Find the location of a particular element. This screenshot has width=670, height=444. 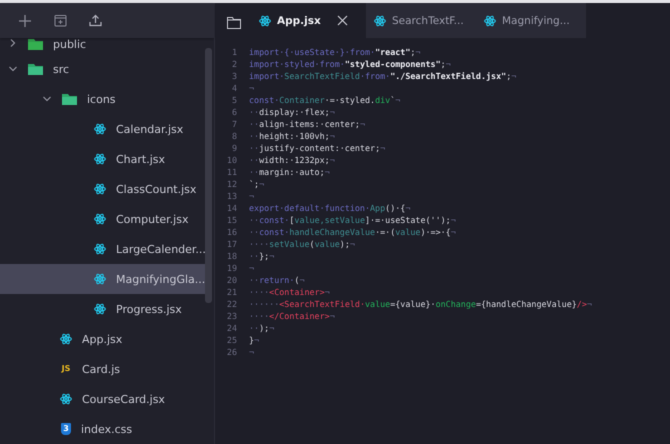

tree-item: icons is located at coordinates (103, 99).